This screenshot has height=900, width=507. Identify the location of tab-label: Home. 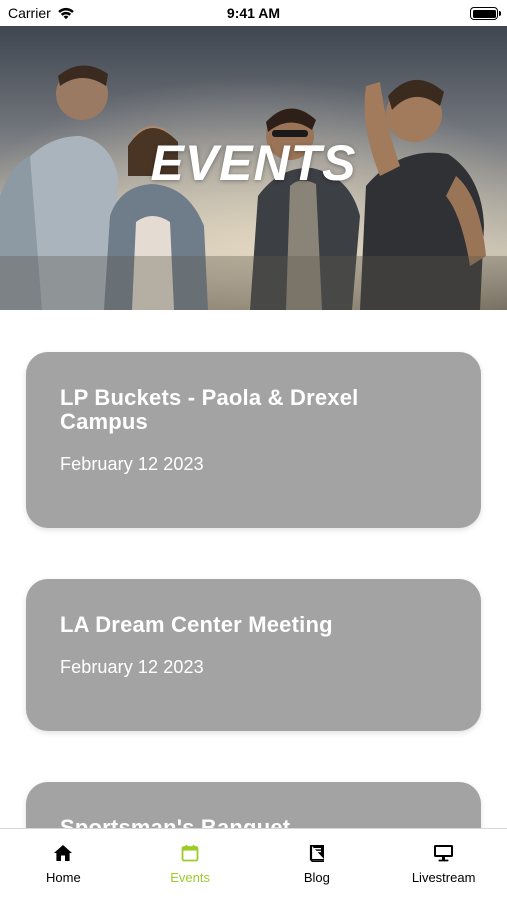
(63, 877).